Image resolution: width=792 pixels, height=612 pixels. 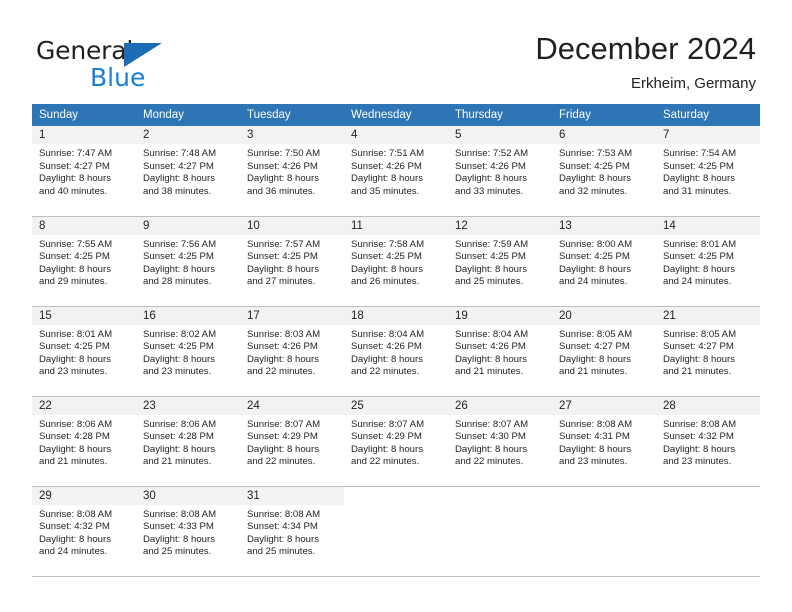 What do you see at coordinates (396, 405) in the screenshot?
I see `day-number: 25` at bounding box center [396, 405].